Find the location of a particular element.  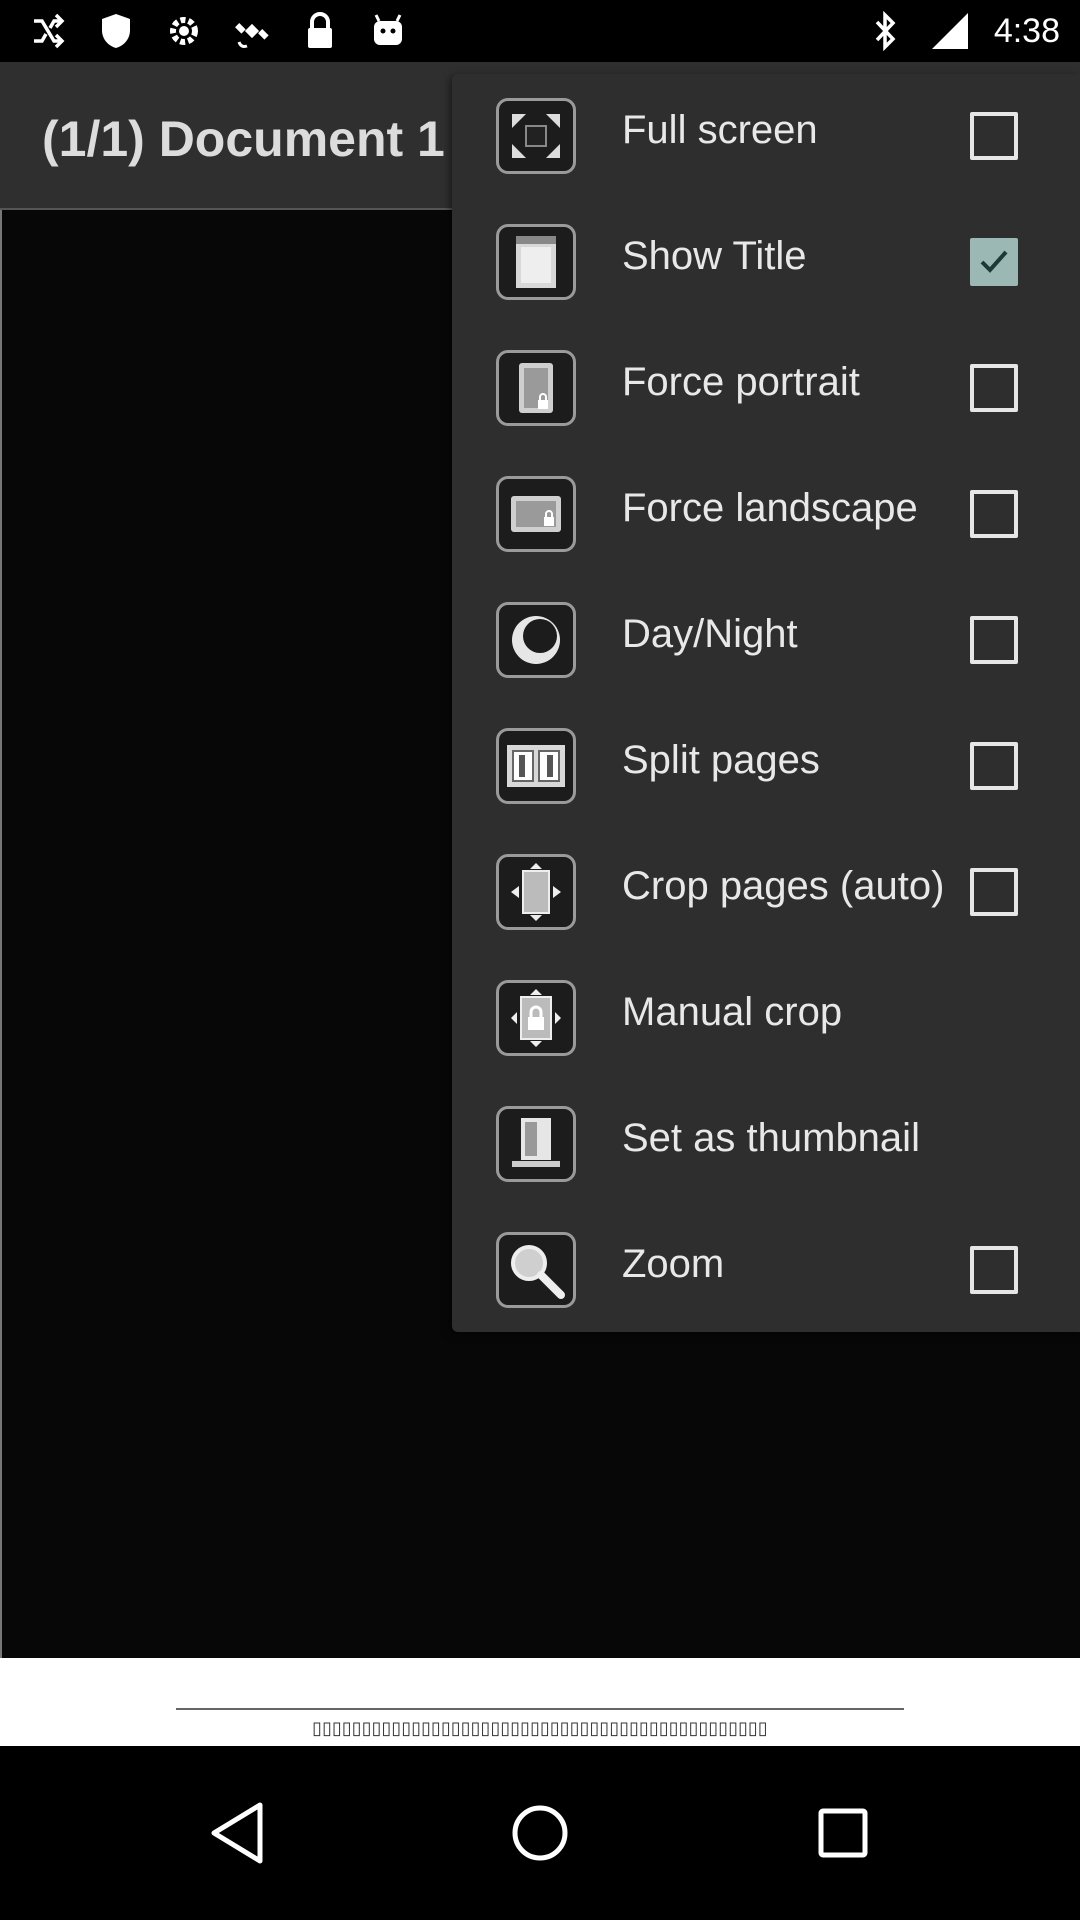

force-portrait-checkbox is located at coordinates (994, 388).